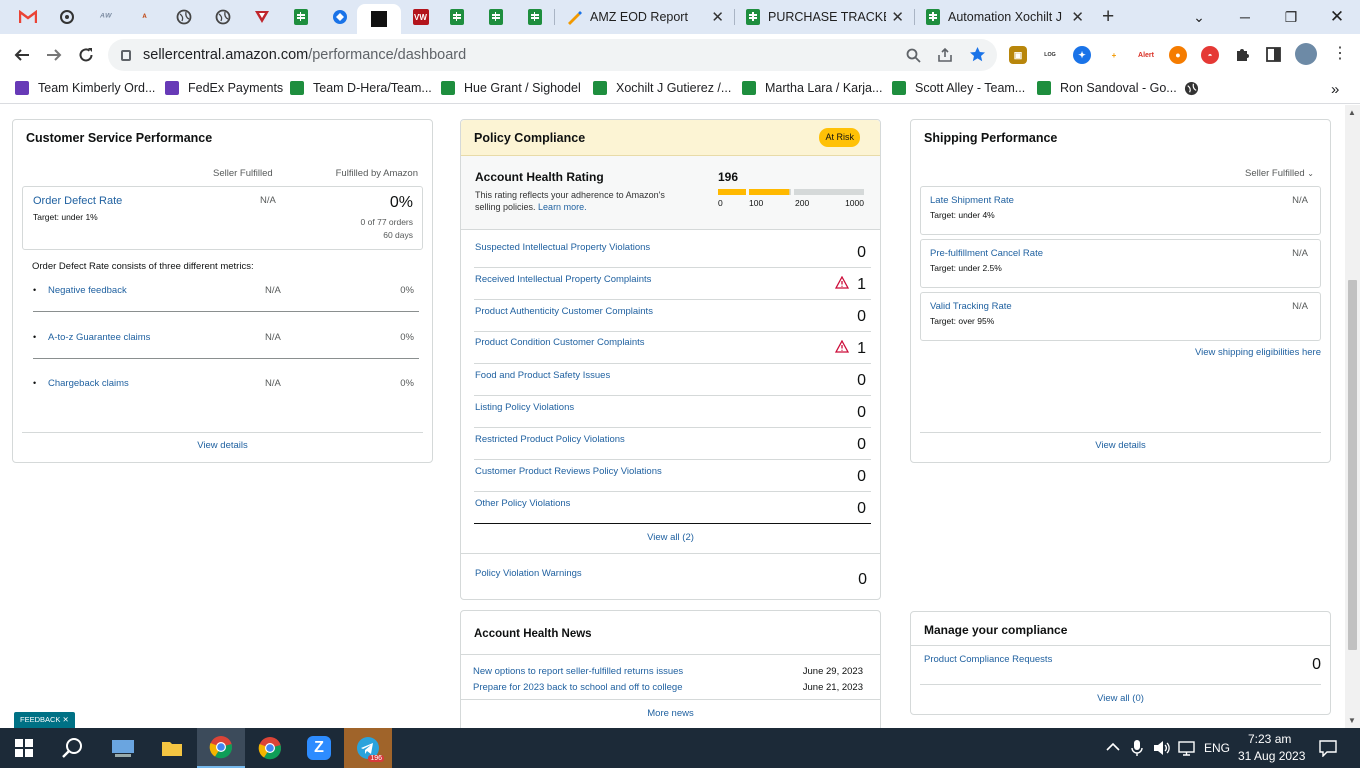 The width and height of the screenshot is (1360, 768). Describe the element at coordinates (1186, 748) in the screenshot. I see `network-icon` at that location.